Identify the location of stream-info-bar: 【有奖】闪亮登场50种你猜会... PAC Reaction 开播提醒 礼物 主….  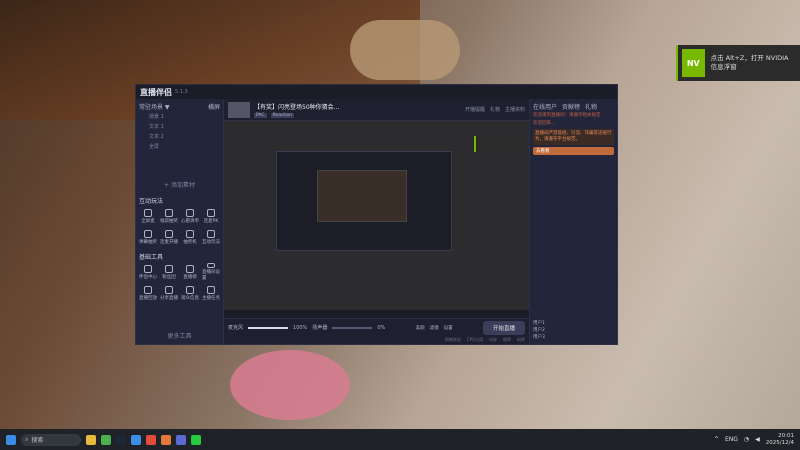
(376, 110).